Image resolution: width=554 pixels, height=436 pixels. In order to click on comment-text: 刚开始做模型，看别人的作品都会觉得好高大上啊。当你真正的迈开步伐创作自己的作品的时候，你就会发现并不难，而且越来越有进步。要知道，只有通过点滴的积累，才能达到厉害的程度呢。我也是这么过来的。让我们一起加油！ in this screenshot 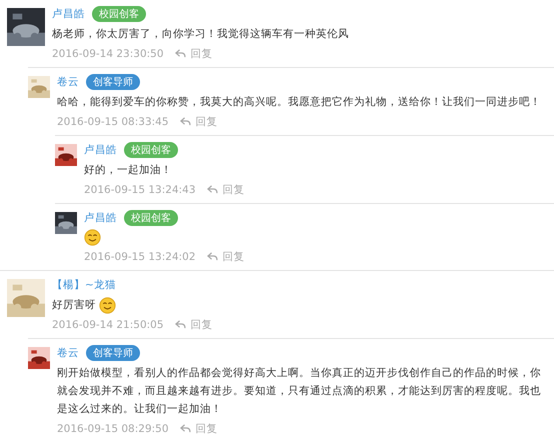, I will do `click(299, 391)`.